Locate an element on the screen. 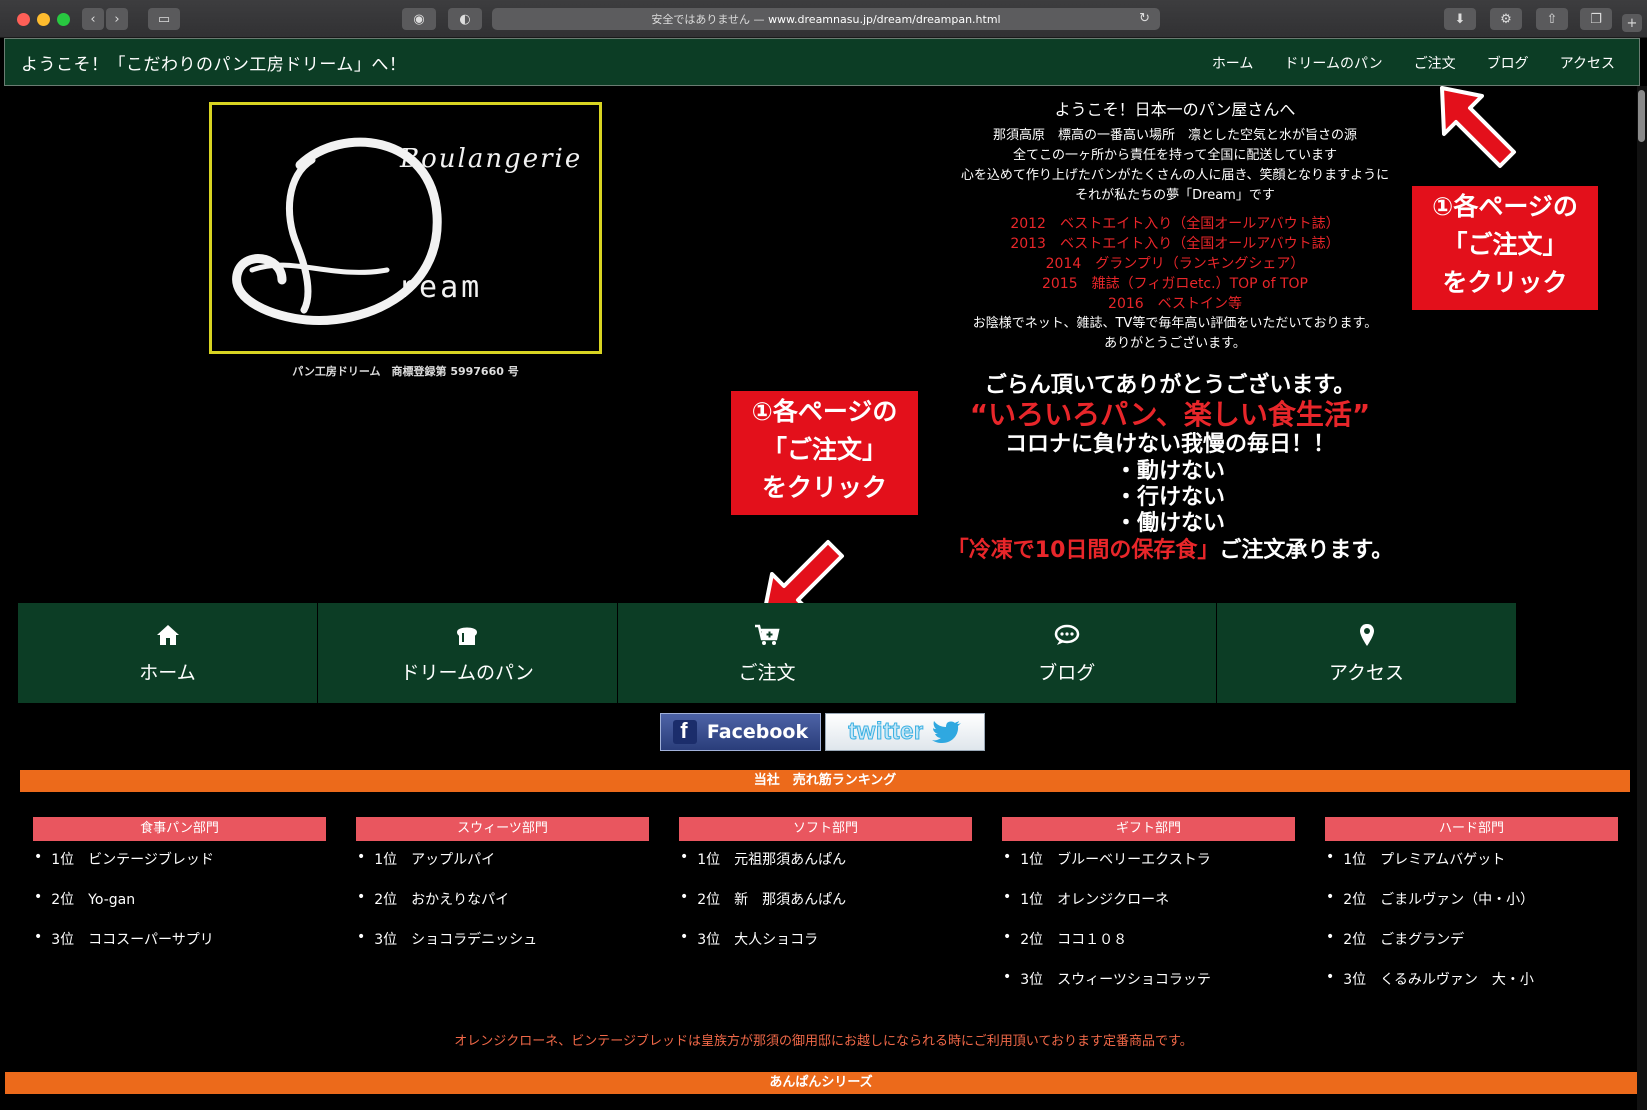 The width and height of the screenshot is (1647, 1110). tile-order: ご注文 is located at coordinates (767, 653).